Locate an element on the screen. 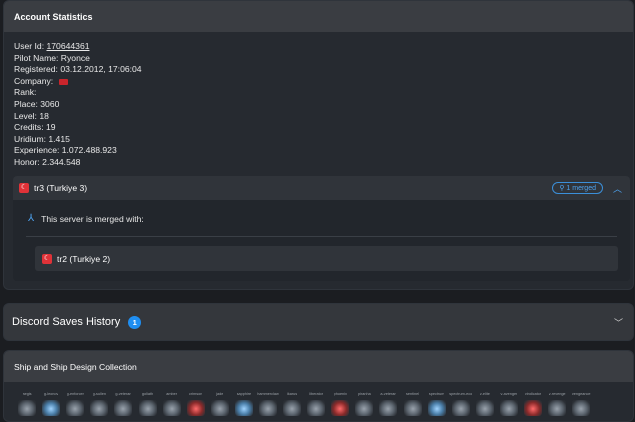 This screenshot has width=635, height=422. discord-count-badge: 1 is located at coordinates (135, 322).